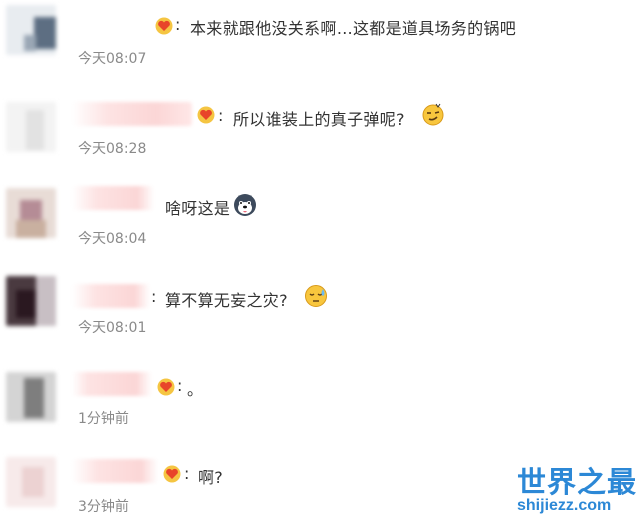  I want to click on husky-emoji-icon, so click(245, 205).